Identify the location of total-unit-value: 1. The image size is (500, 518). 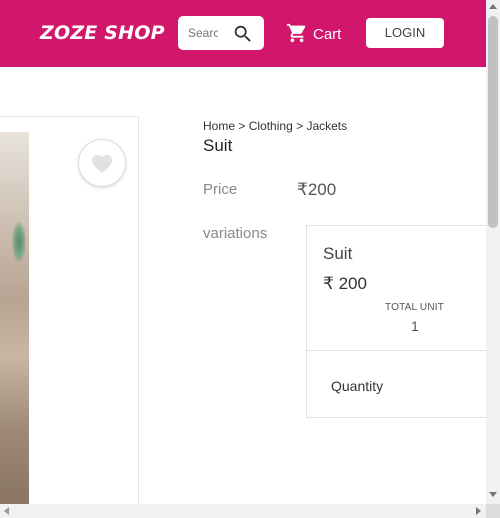
(415, 326).